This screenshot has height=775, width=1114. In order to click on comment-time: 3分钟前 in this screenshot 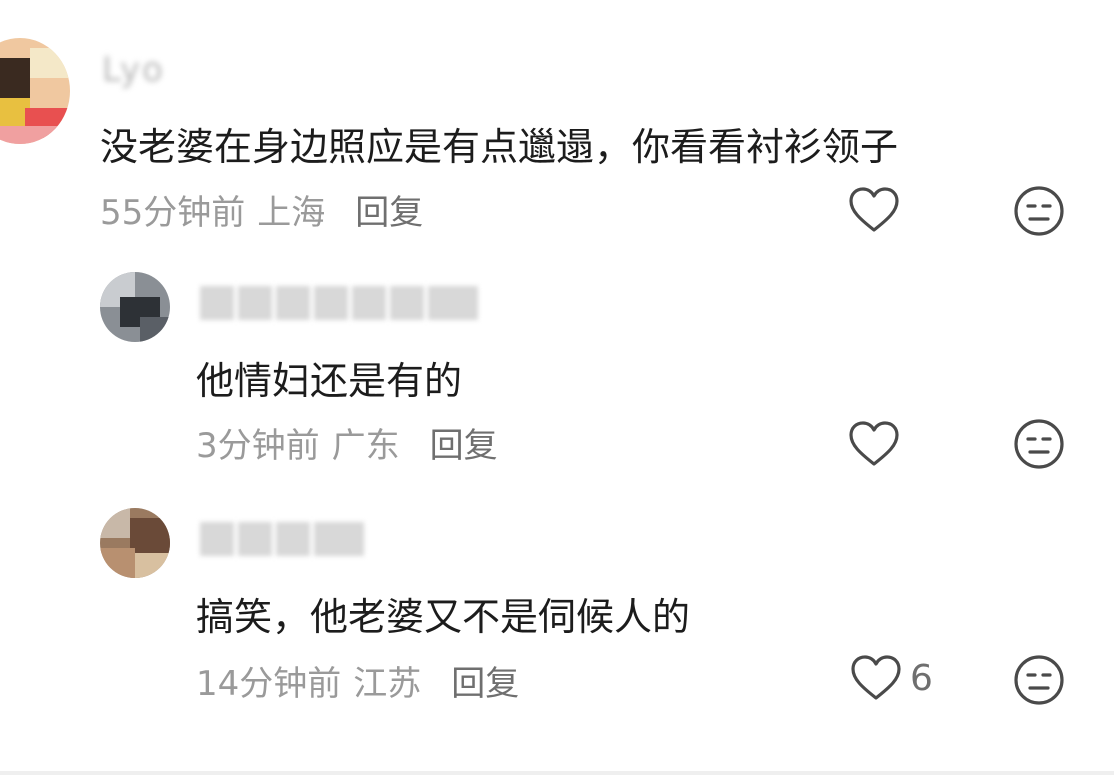, I will do `click(258, 446)`.